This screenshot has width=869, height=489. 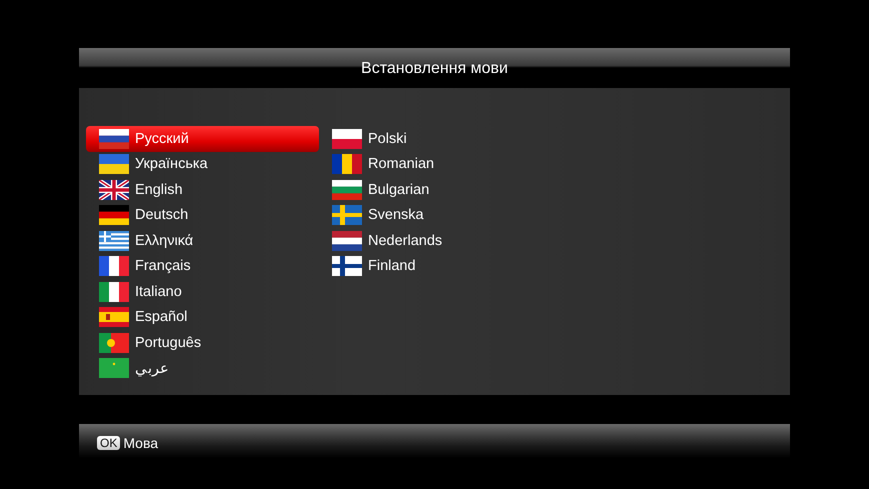 I want to click on language-item: Ελληνικά, so click(x=202, y=241).